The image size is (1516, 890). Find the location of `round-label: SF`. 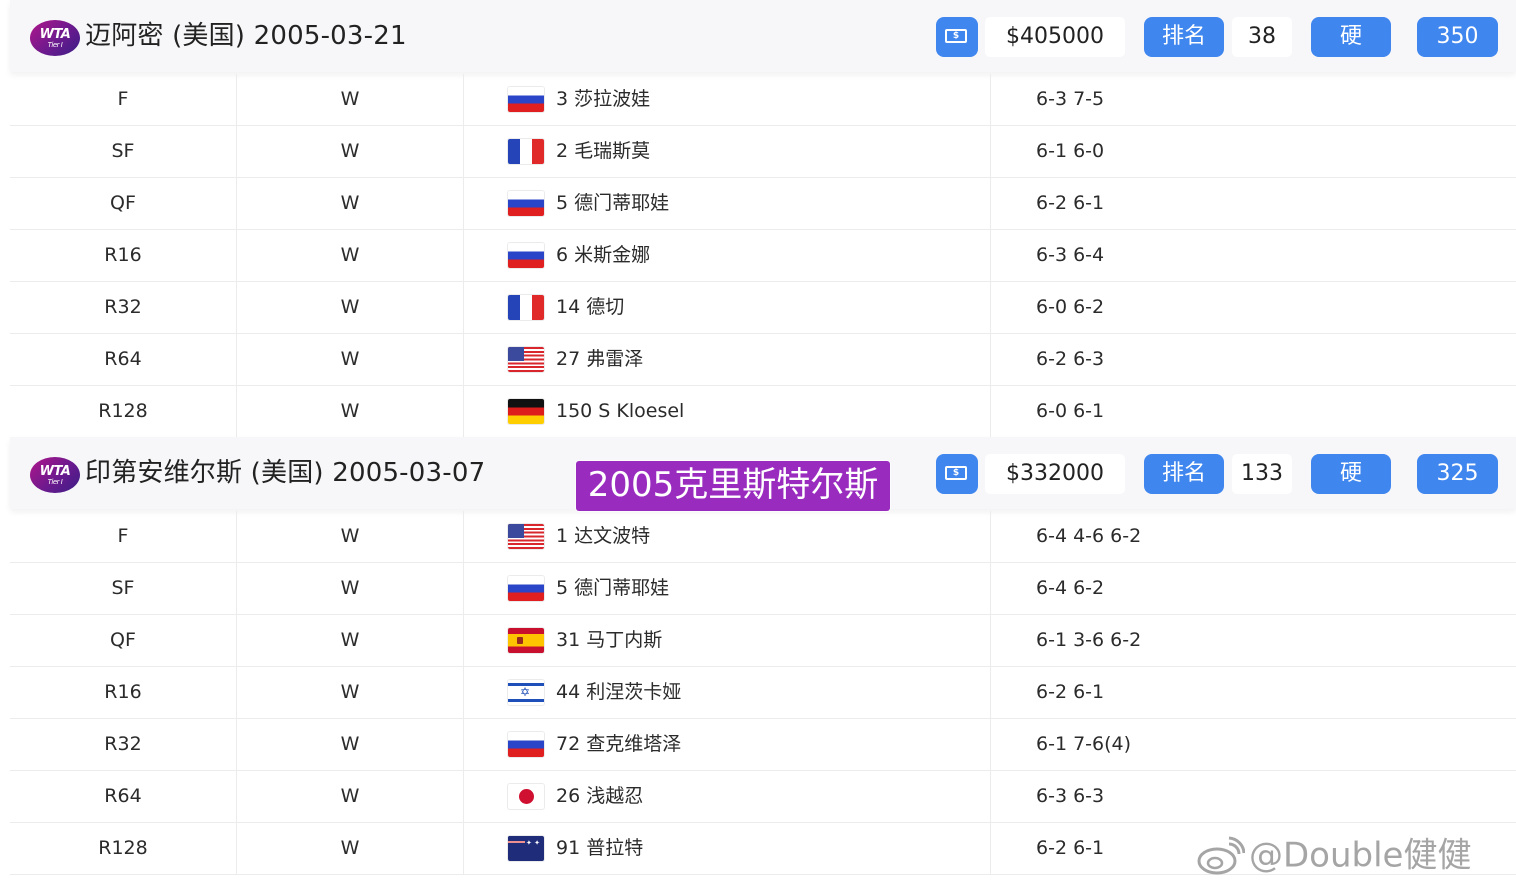

round-label: SF is located at coordinates (123, 151).